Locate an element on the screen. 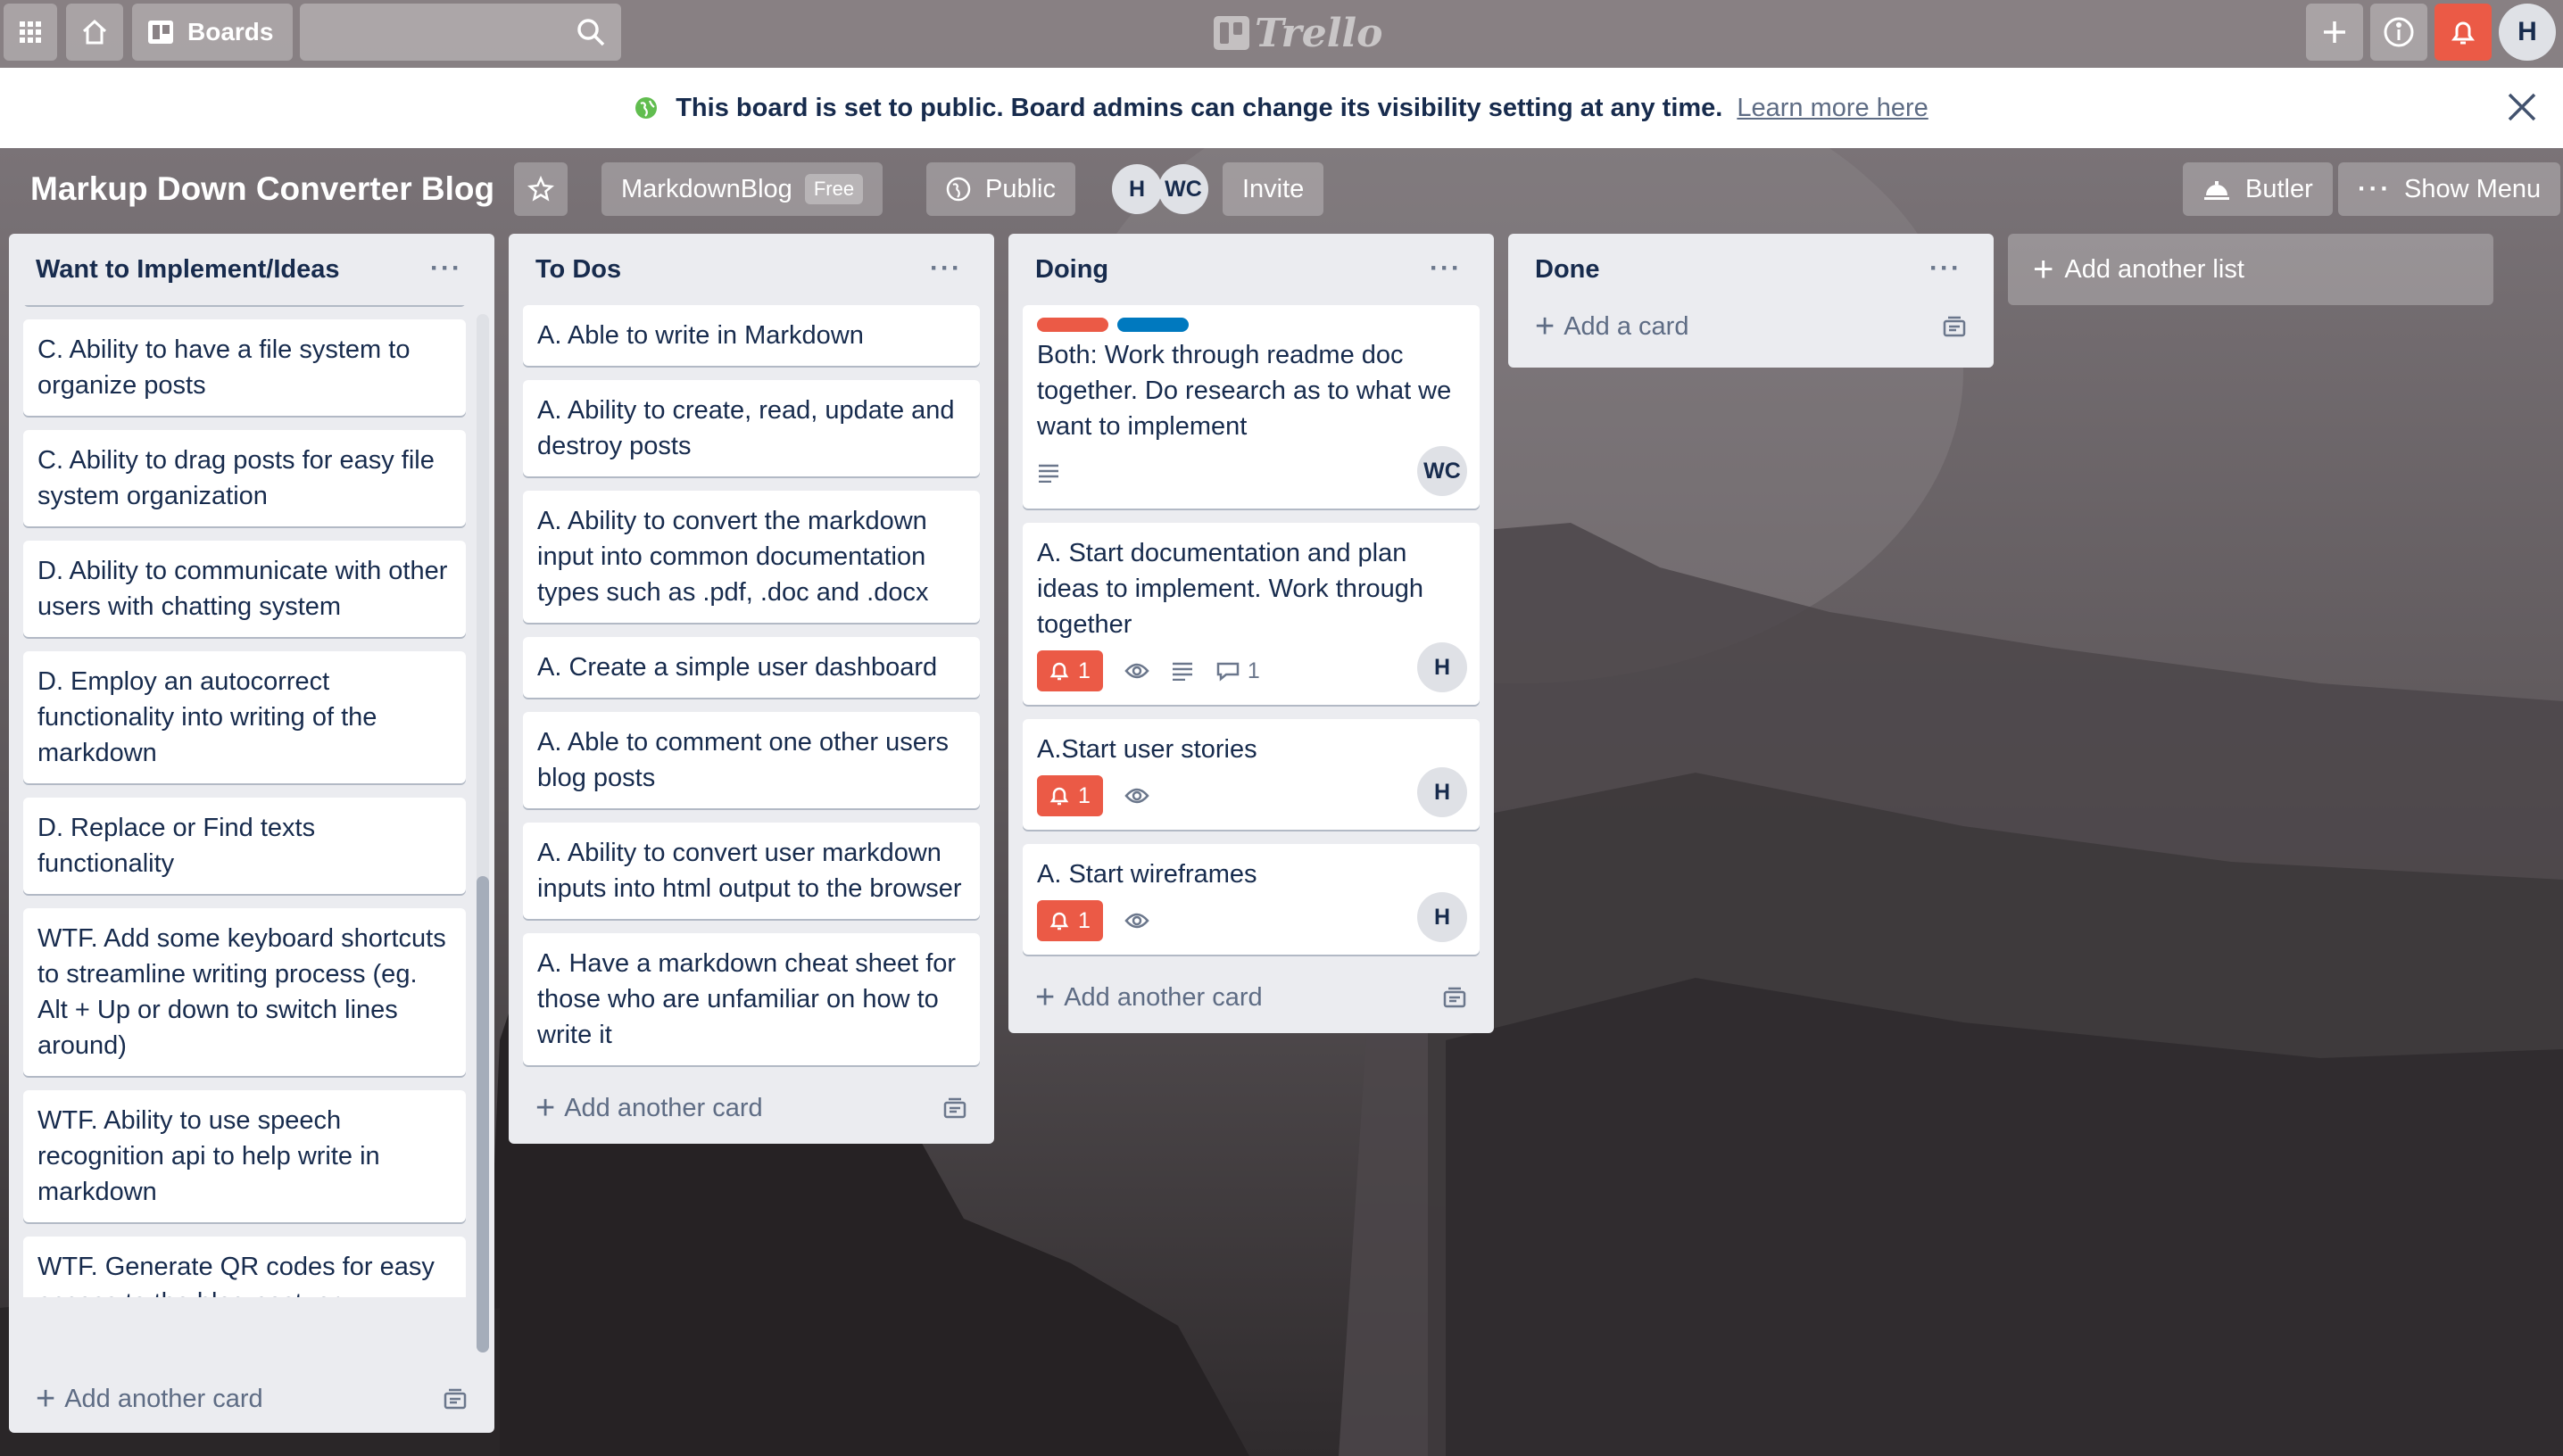  search-icon is located at coordinates (591, 32).